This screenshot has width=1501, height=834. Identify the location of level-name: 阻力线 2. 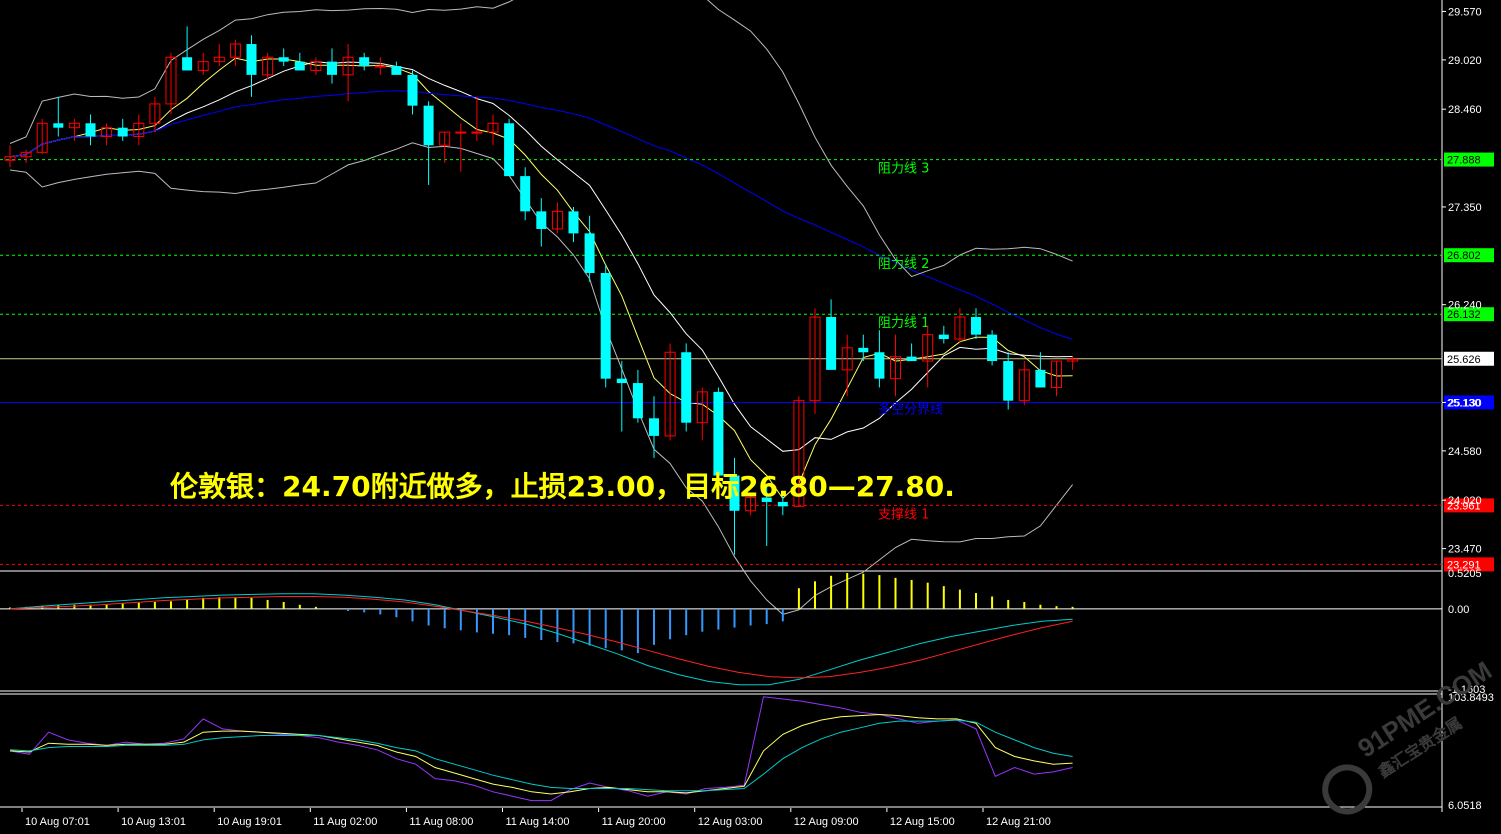
(903, 264).